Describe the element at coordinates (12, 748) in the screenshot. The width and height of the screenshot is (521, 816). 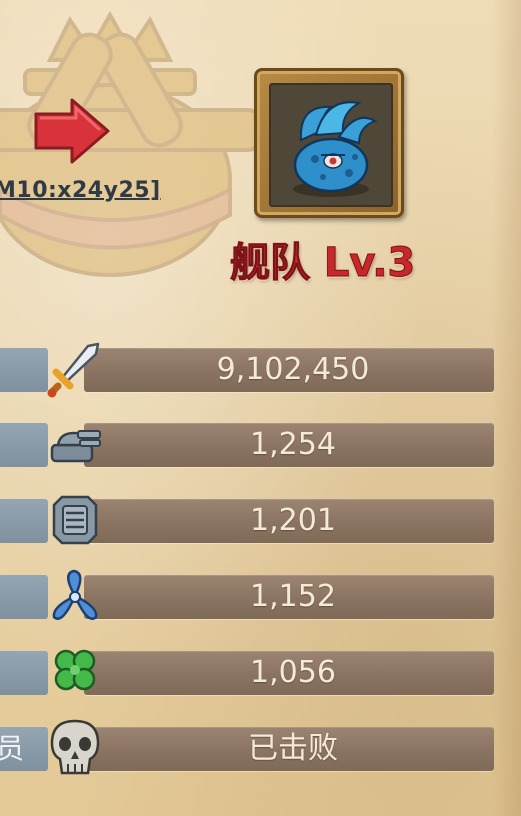
I see `cut-off-label: 员` at that location.